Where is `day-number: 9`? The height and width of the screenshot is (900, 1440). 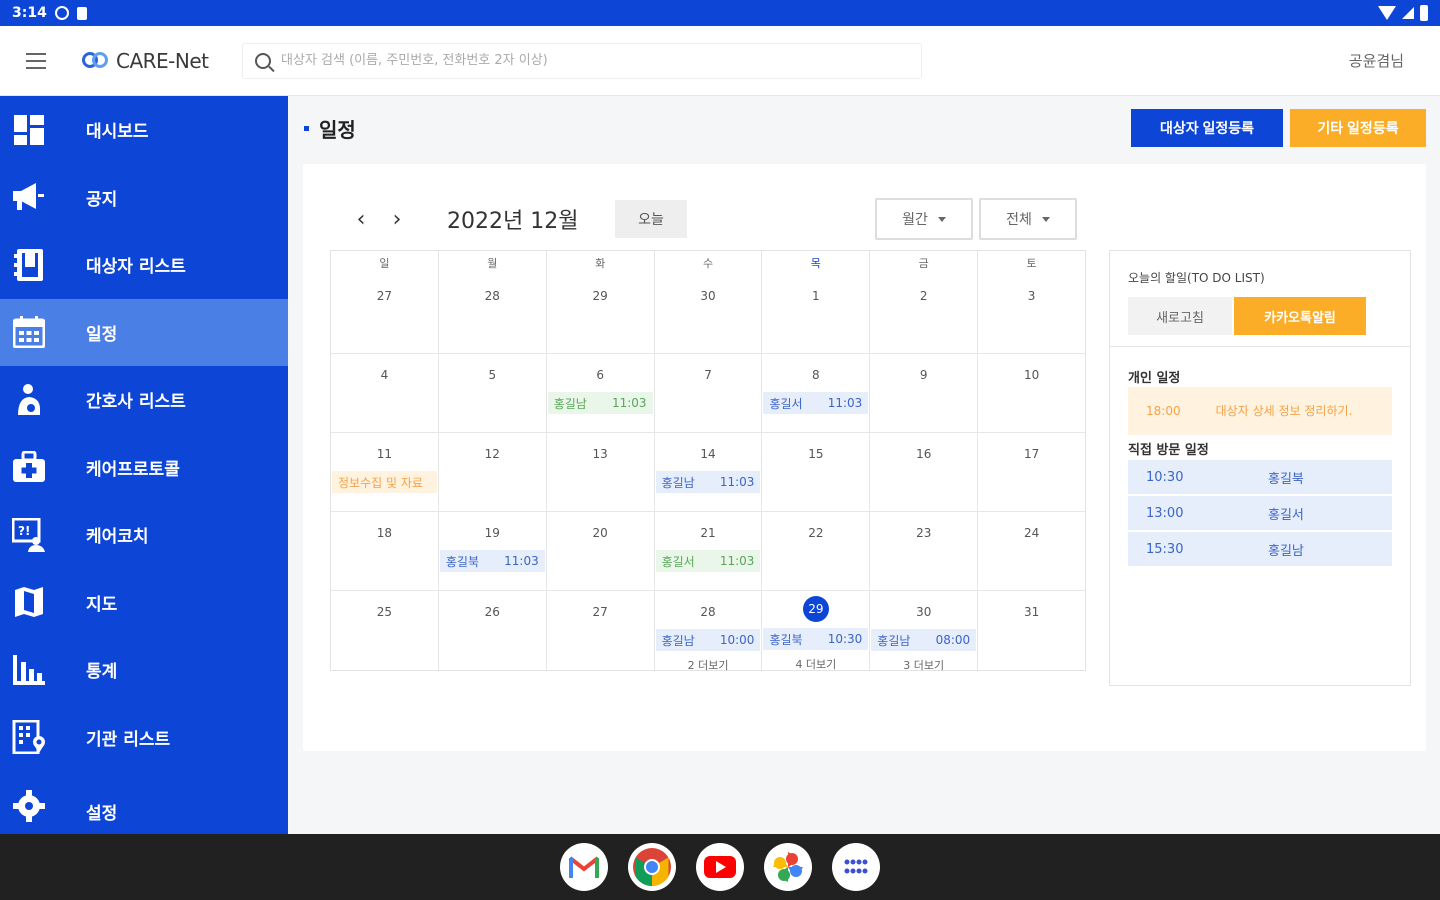 day-number: 9 is located at coordinates (923, 375).